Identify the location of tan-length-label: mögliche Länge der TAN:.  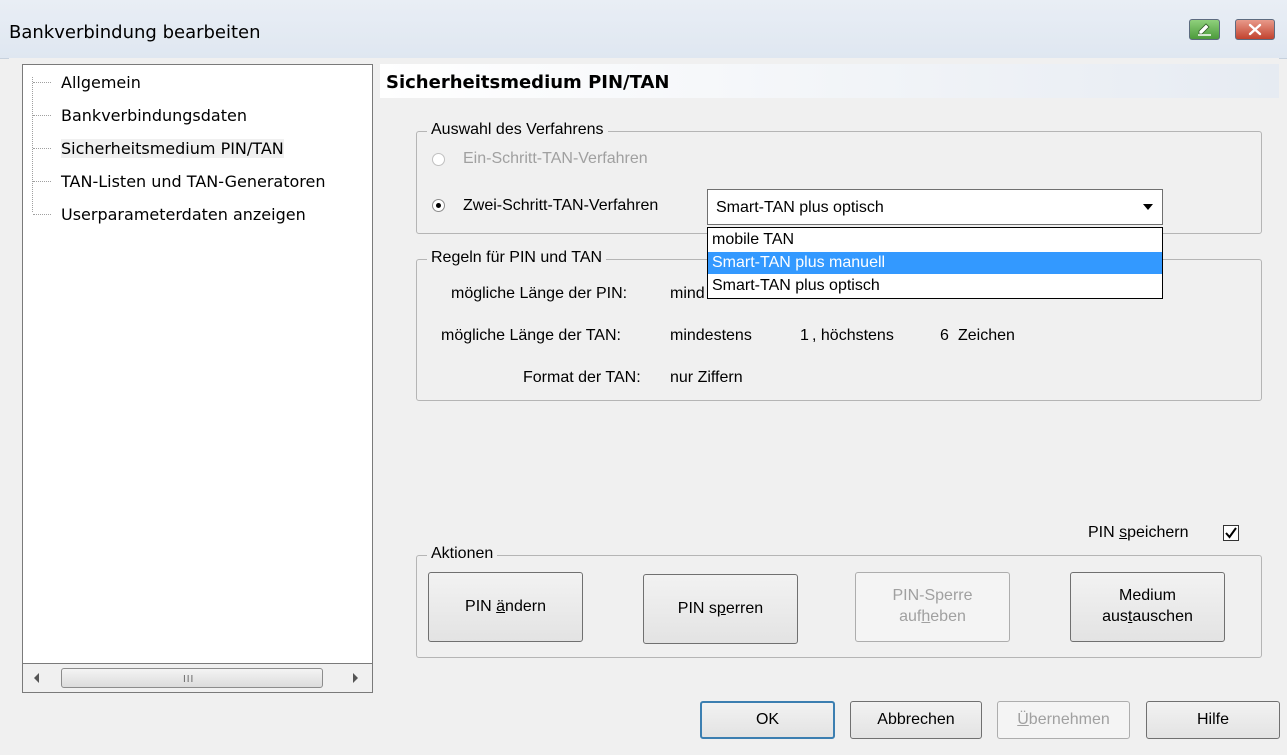
(531, 335).